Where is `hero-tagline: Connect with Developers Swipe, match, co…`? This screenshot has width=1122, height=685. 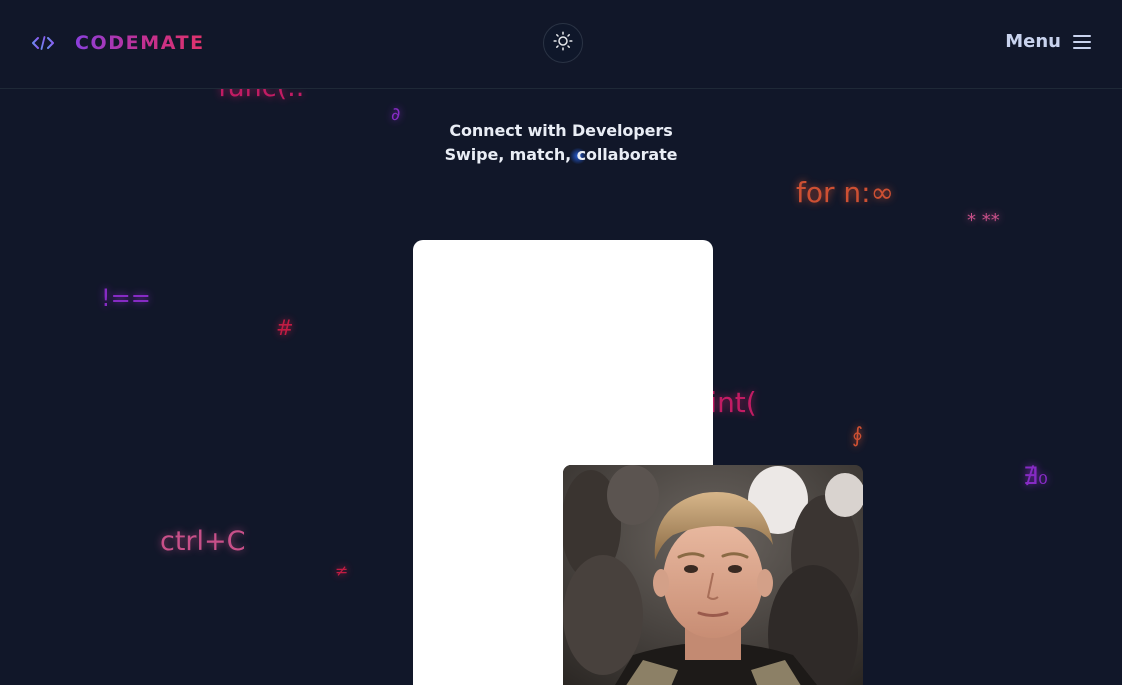
hero-tagline: Connect with Developers Swipe, match, co… is located at coordinates (561, 143).